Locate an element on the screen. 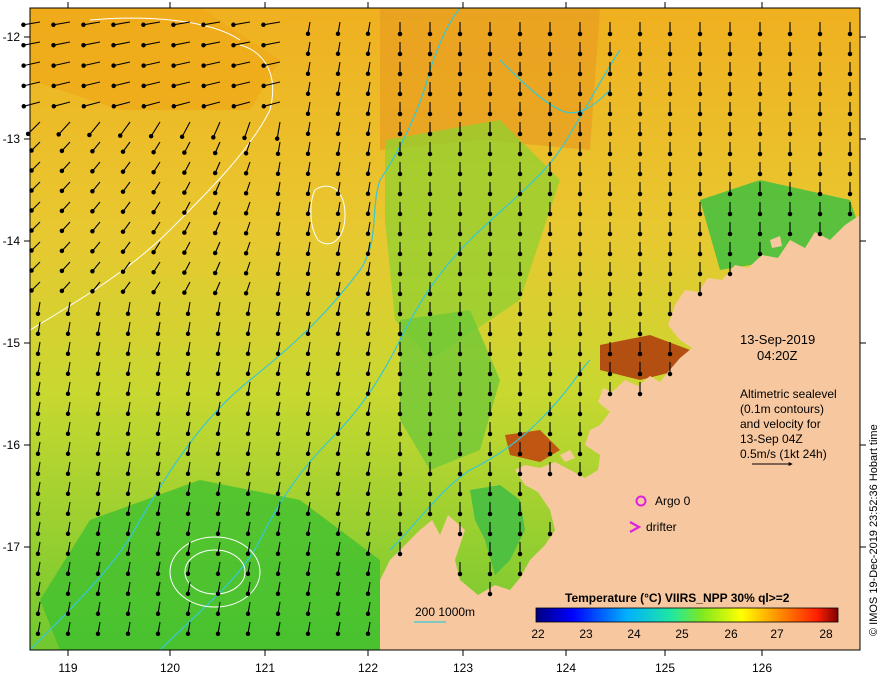 The width and height of the screenshot is (880, 680). lon-label: 126 is located at coordinates (762, 668).